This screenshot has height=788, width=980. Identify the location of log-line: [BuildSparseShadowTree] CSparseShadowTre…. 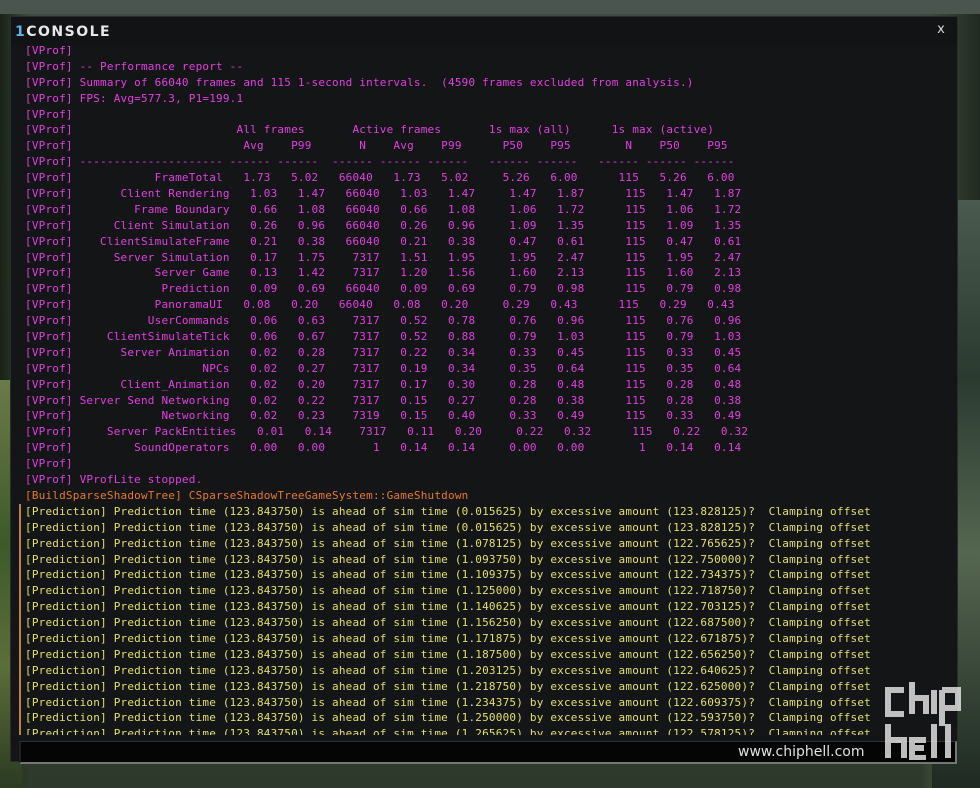
(247, 495).